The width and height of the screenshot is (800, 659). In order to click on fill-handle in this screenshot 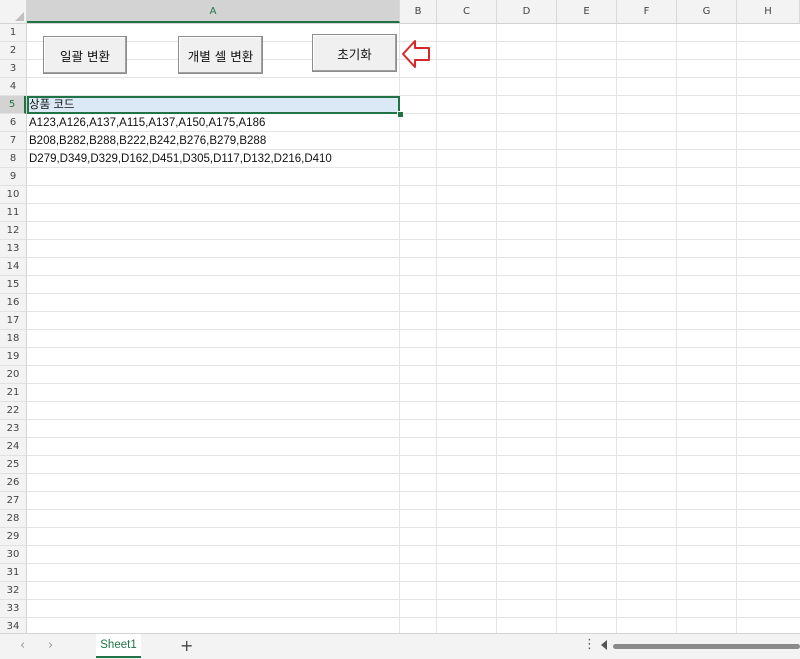, I will do `click(400, 114)`.